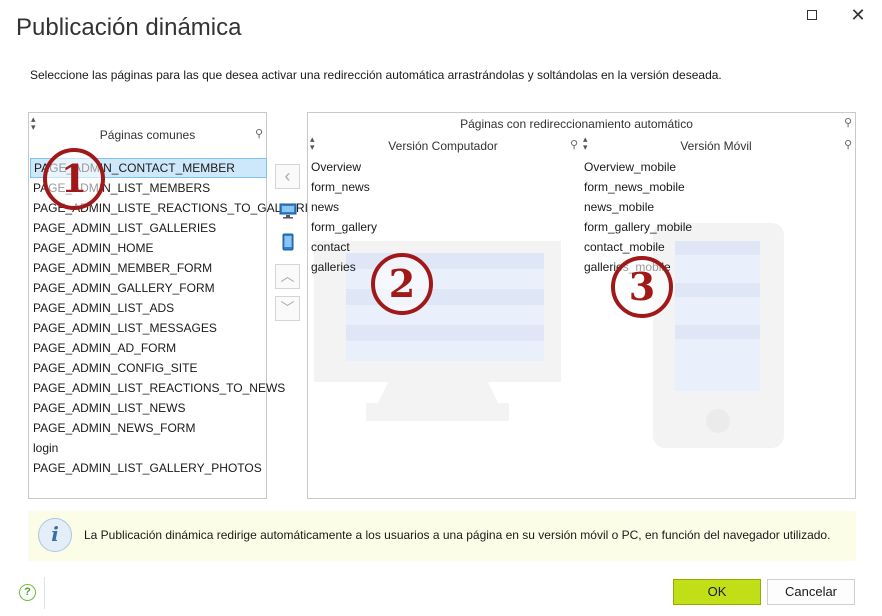 The height and width of the screenshot is (616, 882). I want to click on cancel-button: Cancelar, so click(811, 592).